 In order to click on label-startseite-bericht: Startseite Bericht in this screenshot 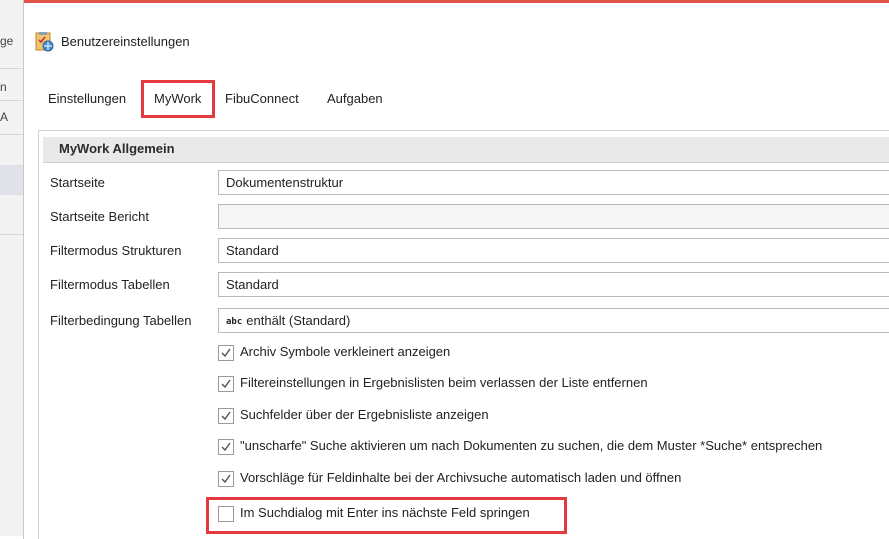, I will do `click(99, 216)`.